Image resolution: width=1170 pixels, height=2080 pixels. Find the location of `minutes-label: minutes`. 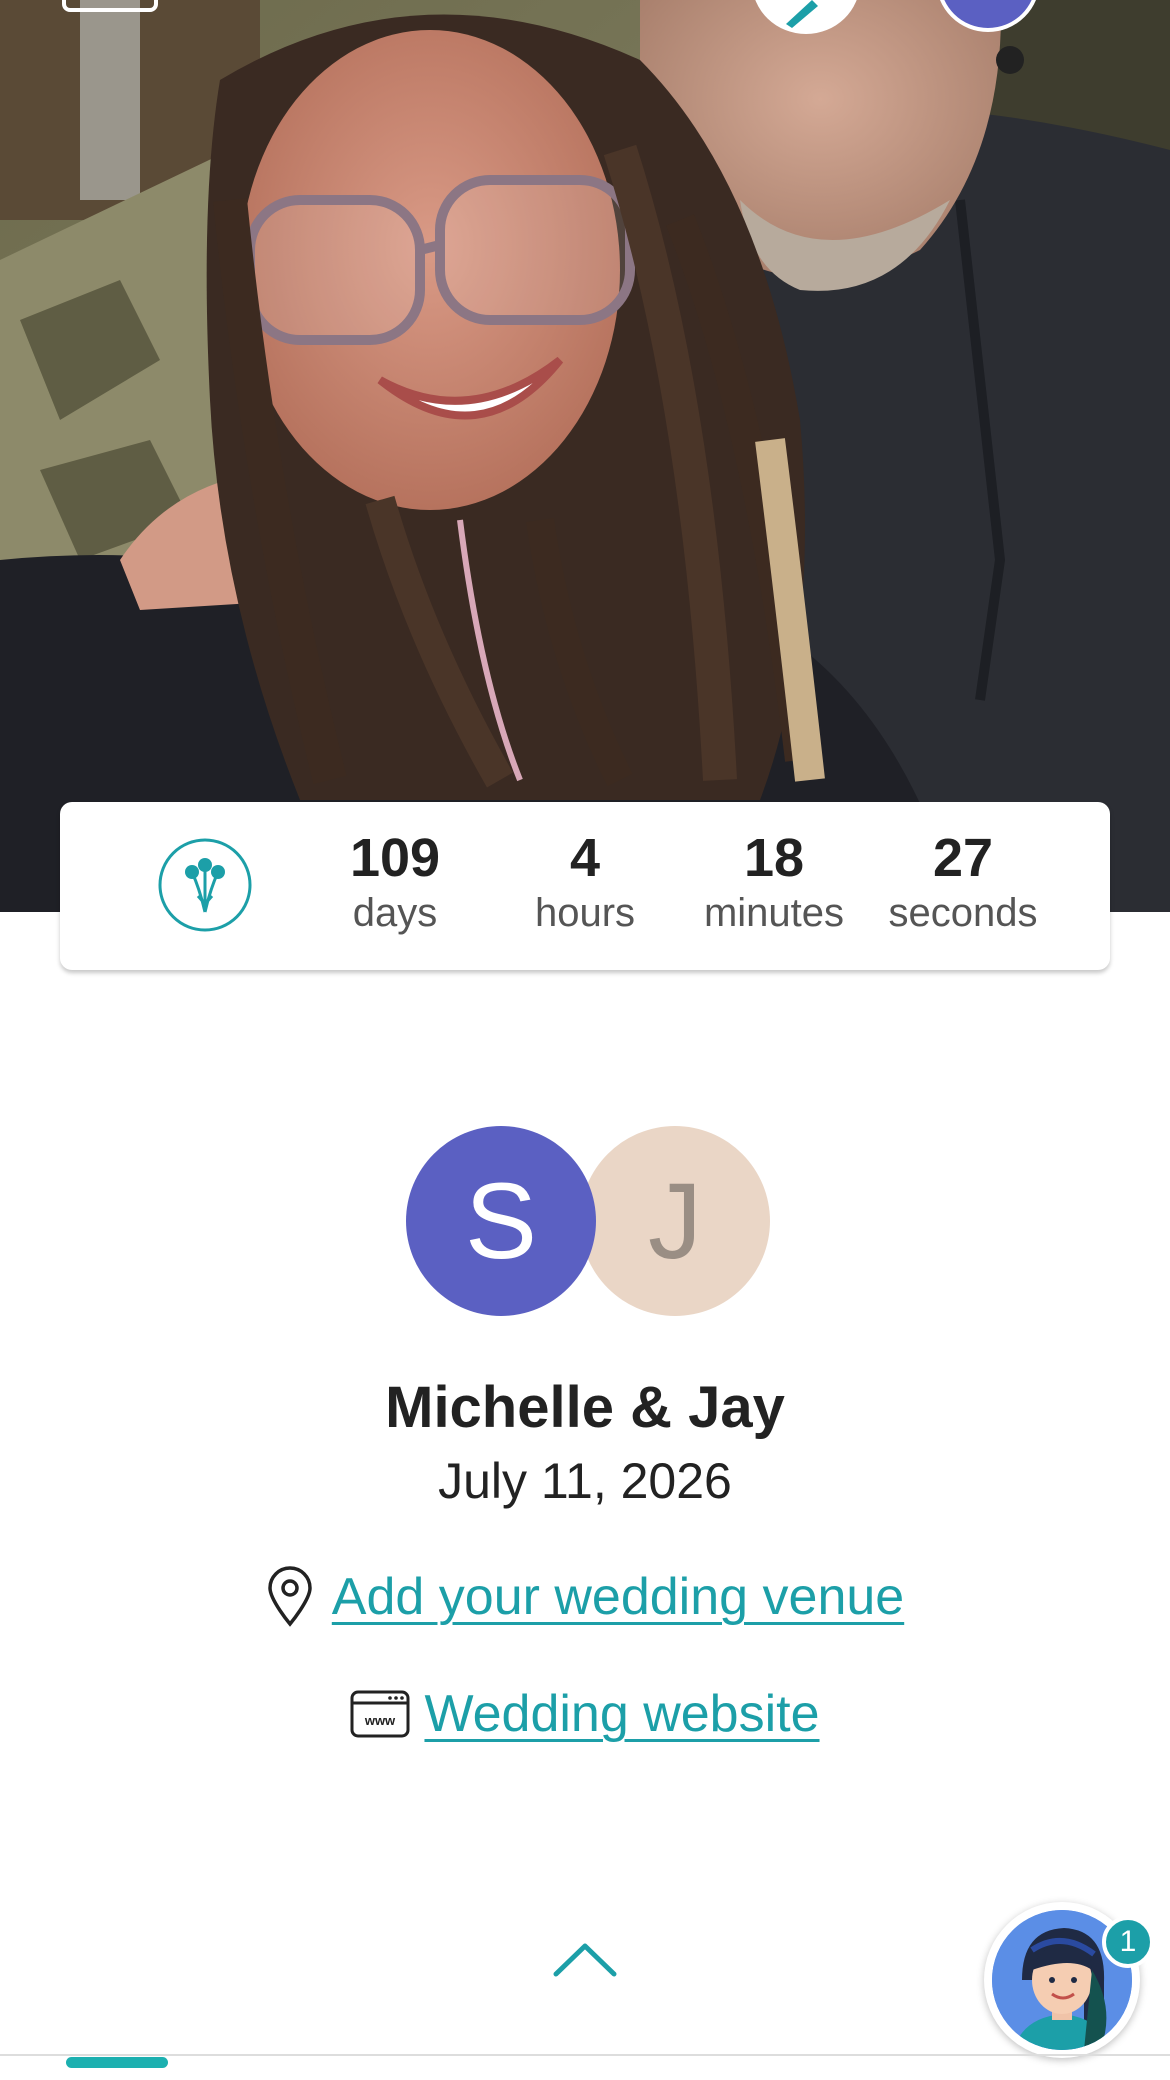

minutes-label: minutes is located at coordinates (774, 913).